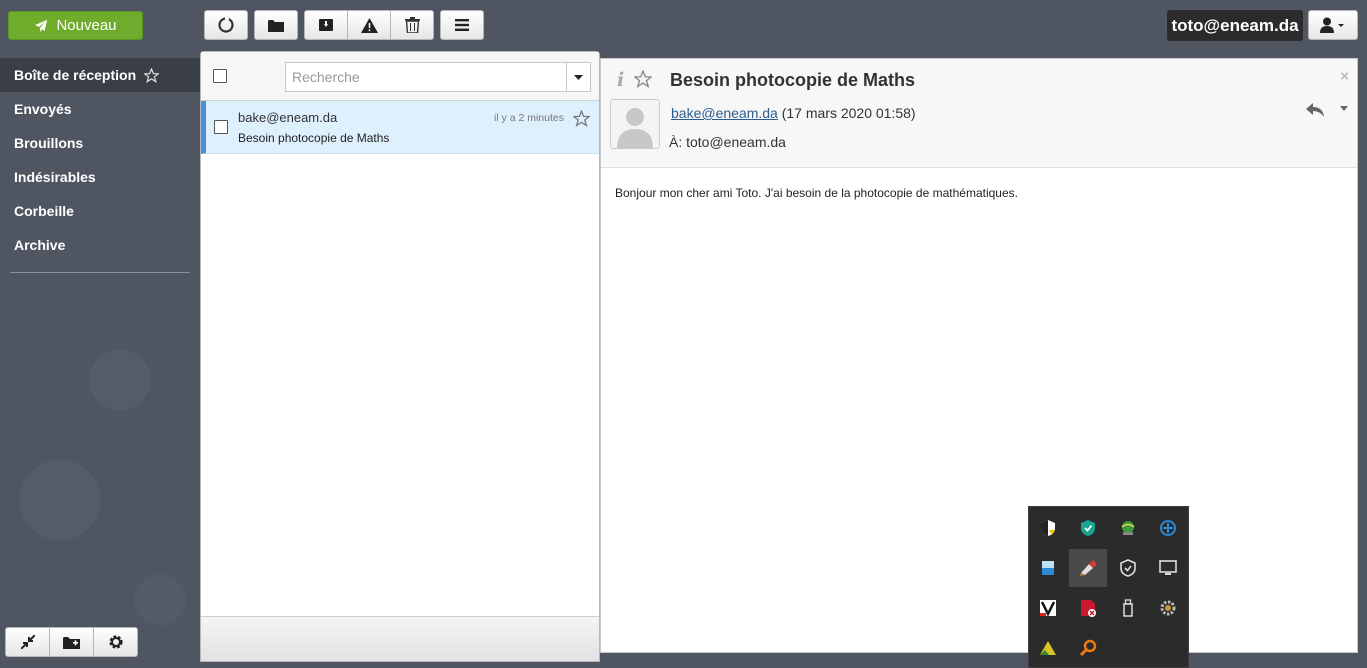 The image size is (1367, 668). Describe the element at coordinates (75, 75) in the screenshot. I see `folder-label: Boîte de réception` at that location.